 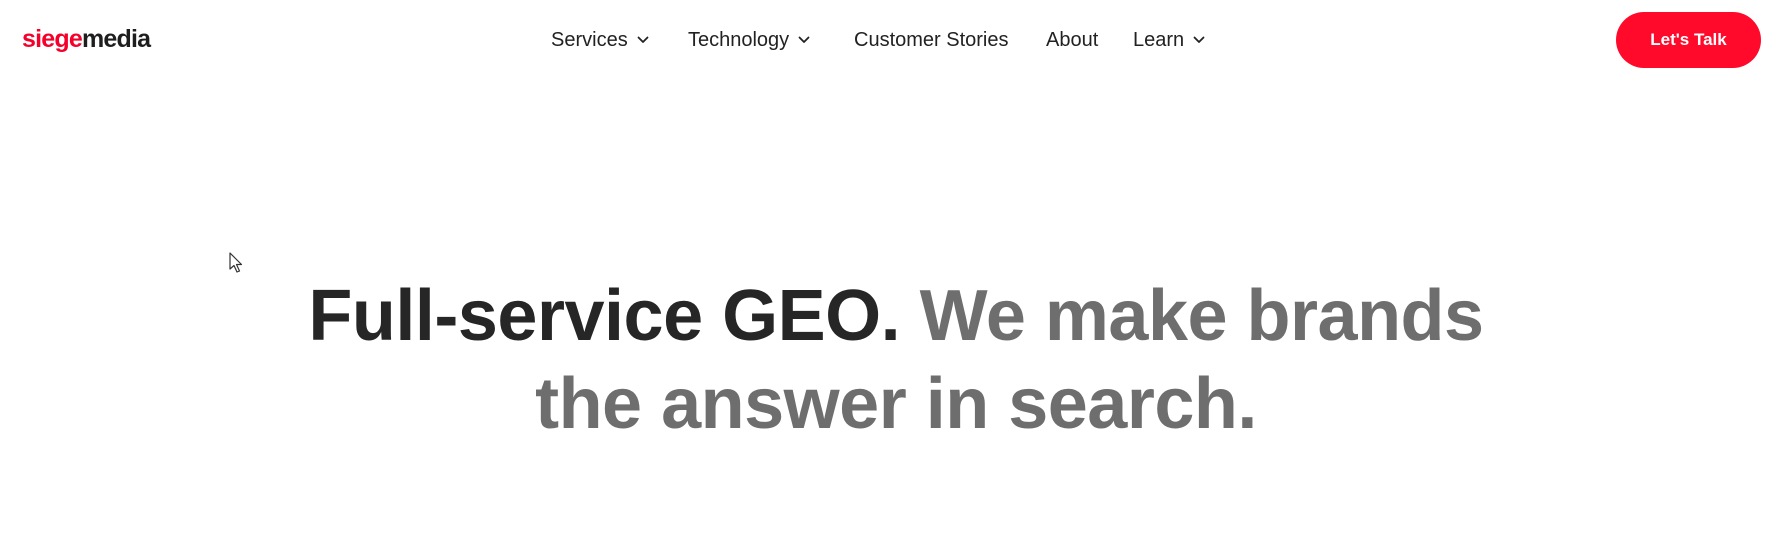 I want to click on nav-item-label: Customer Stories, so click(x=931, y=39).